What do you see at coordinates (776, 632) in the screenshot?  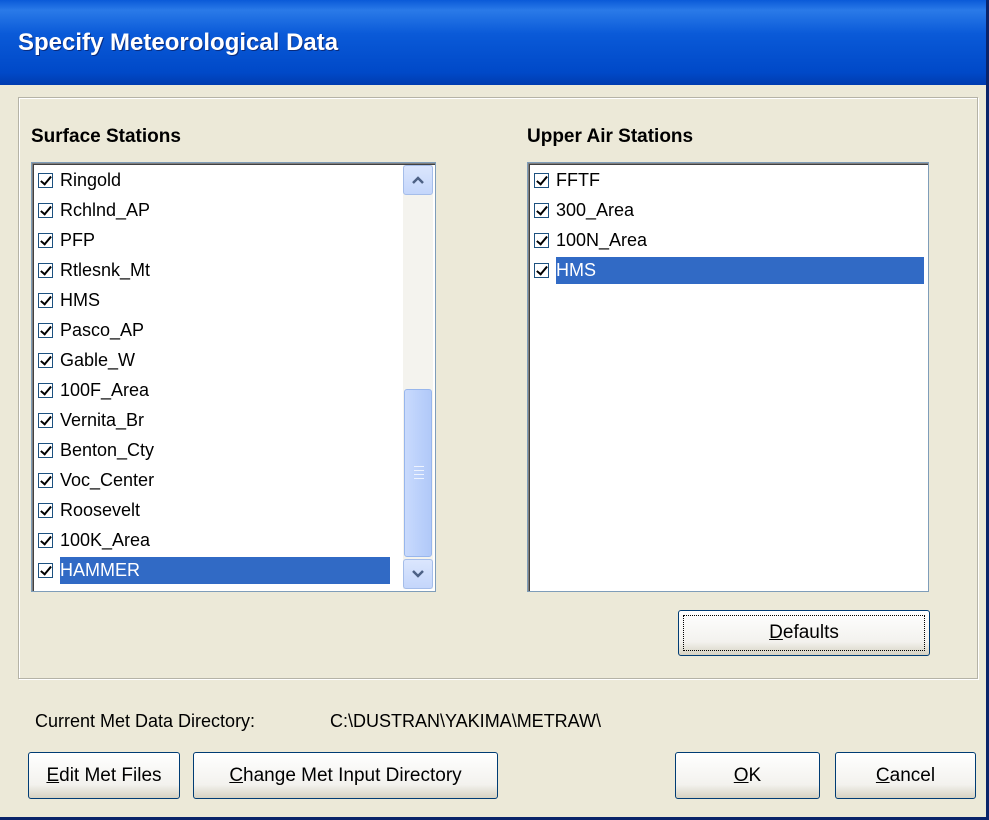 I see `defaults-accel: D` at bounding box center [776, 632].